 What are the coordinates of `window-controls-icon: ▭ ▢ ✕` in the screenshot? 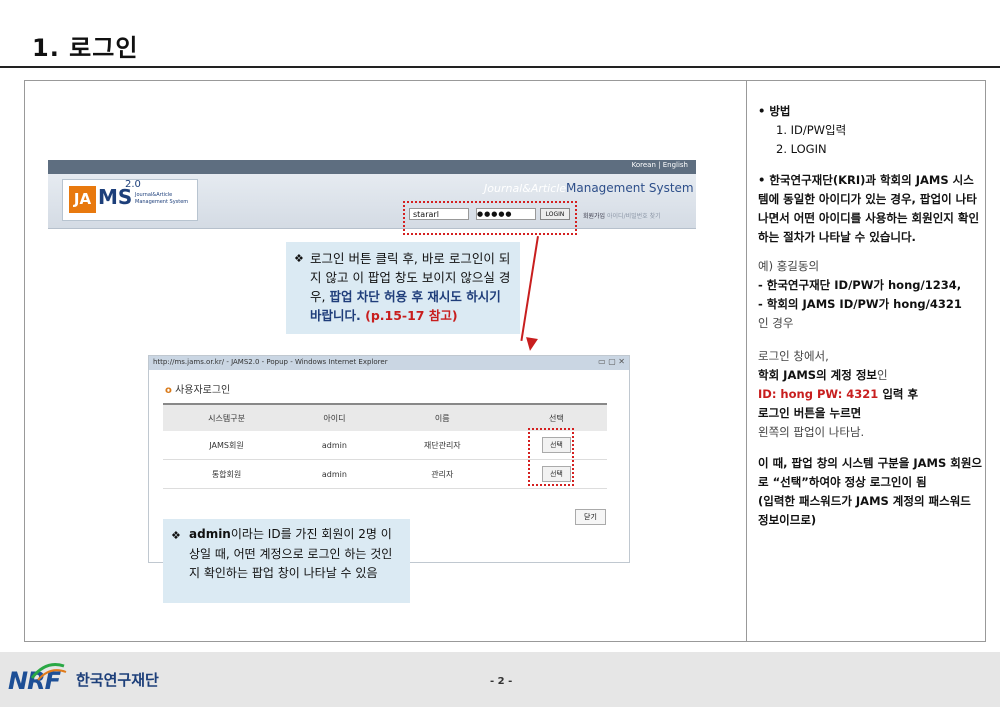 It's located at (611, 361).